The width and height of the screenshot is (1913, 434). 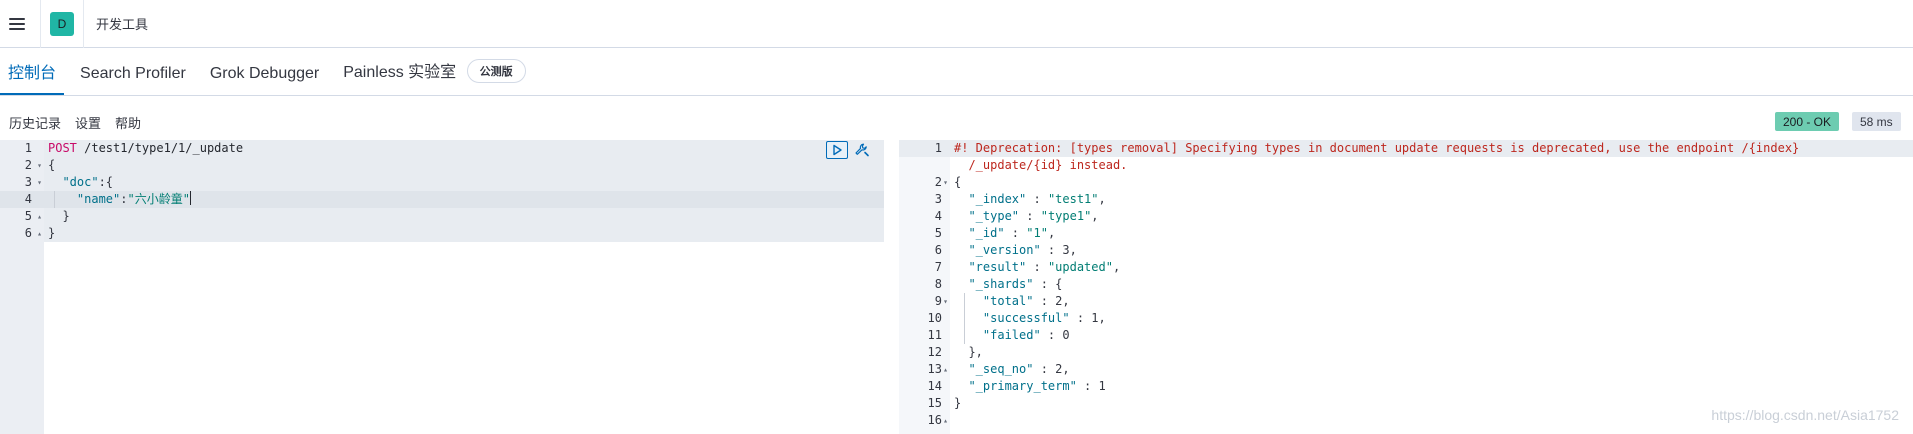 I want to click on gutter-line: 10, so click(x=934, y=318).